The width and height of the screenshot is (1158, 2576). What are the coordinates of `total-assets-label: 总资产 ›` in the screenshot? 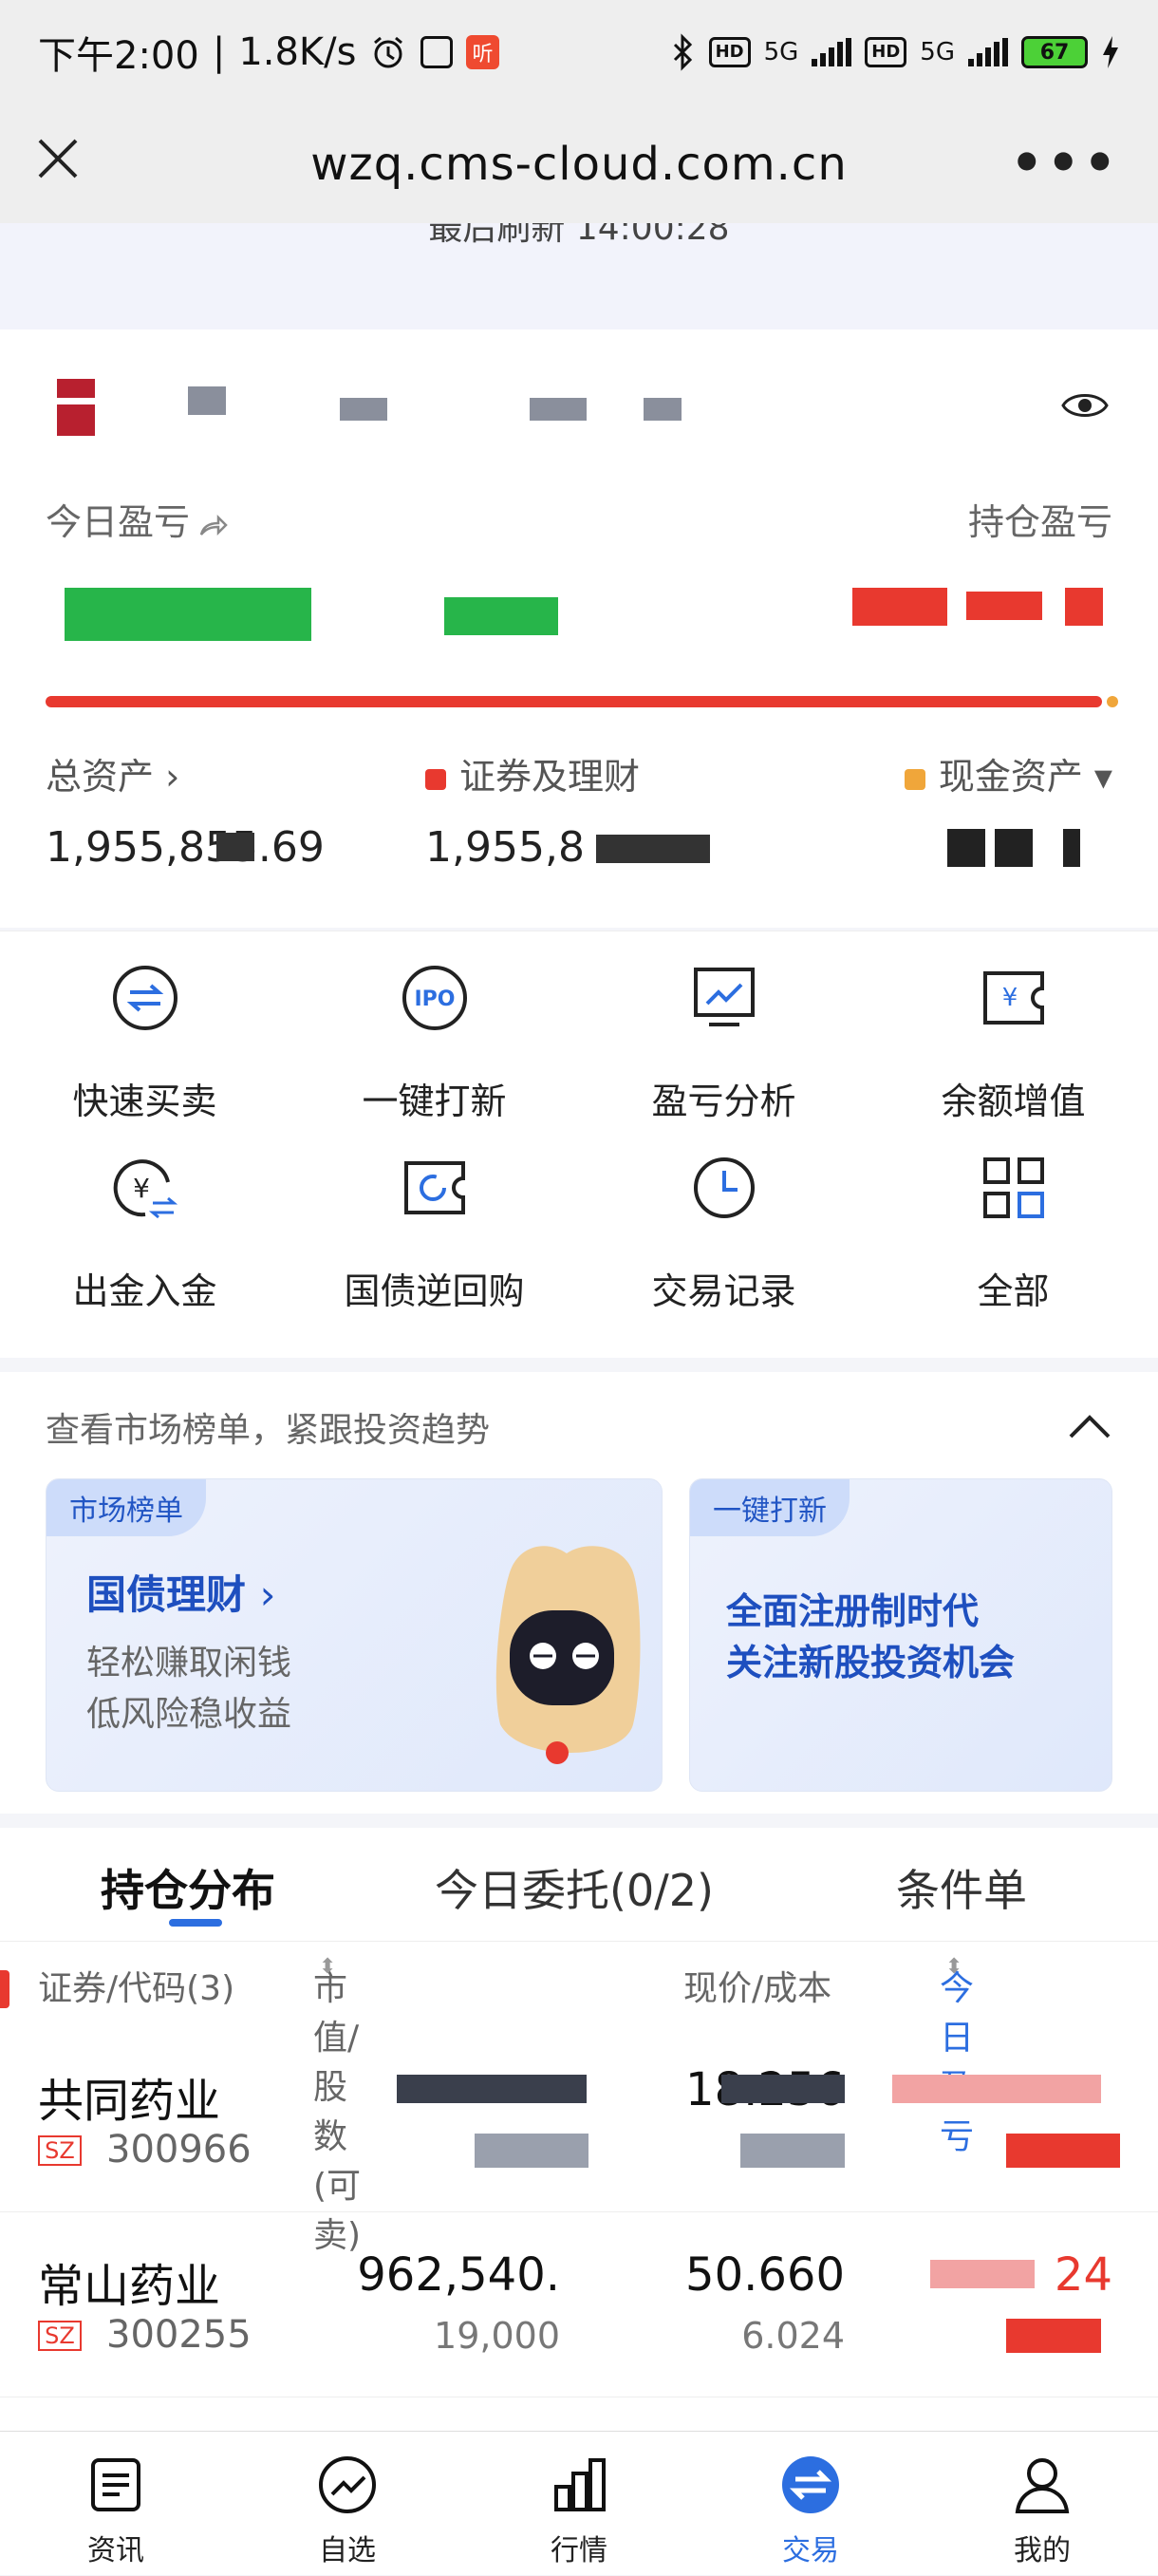 It's located at (112, 773).